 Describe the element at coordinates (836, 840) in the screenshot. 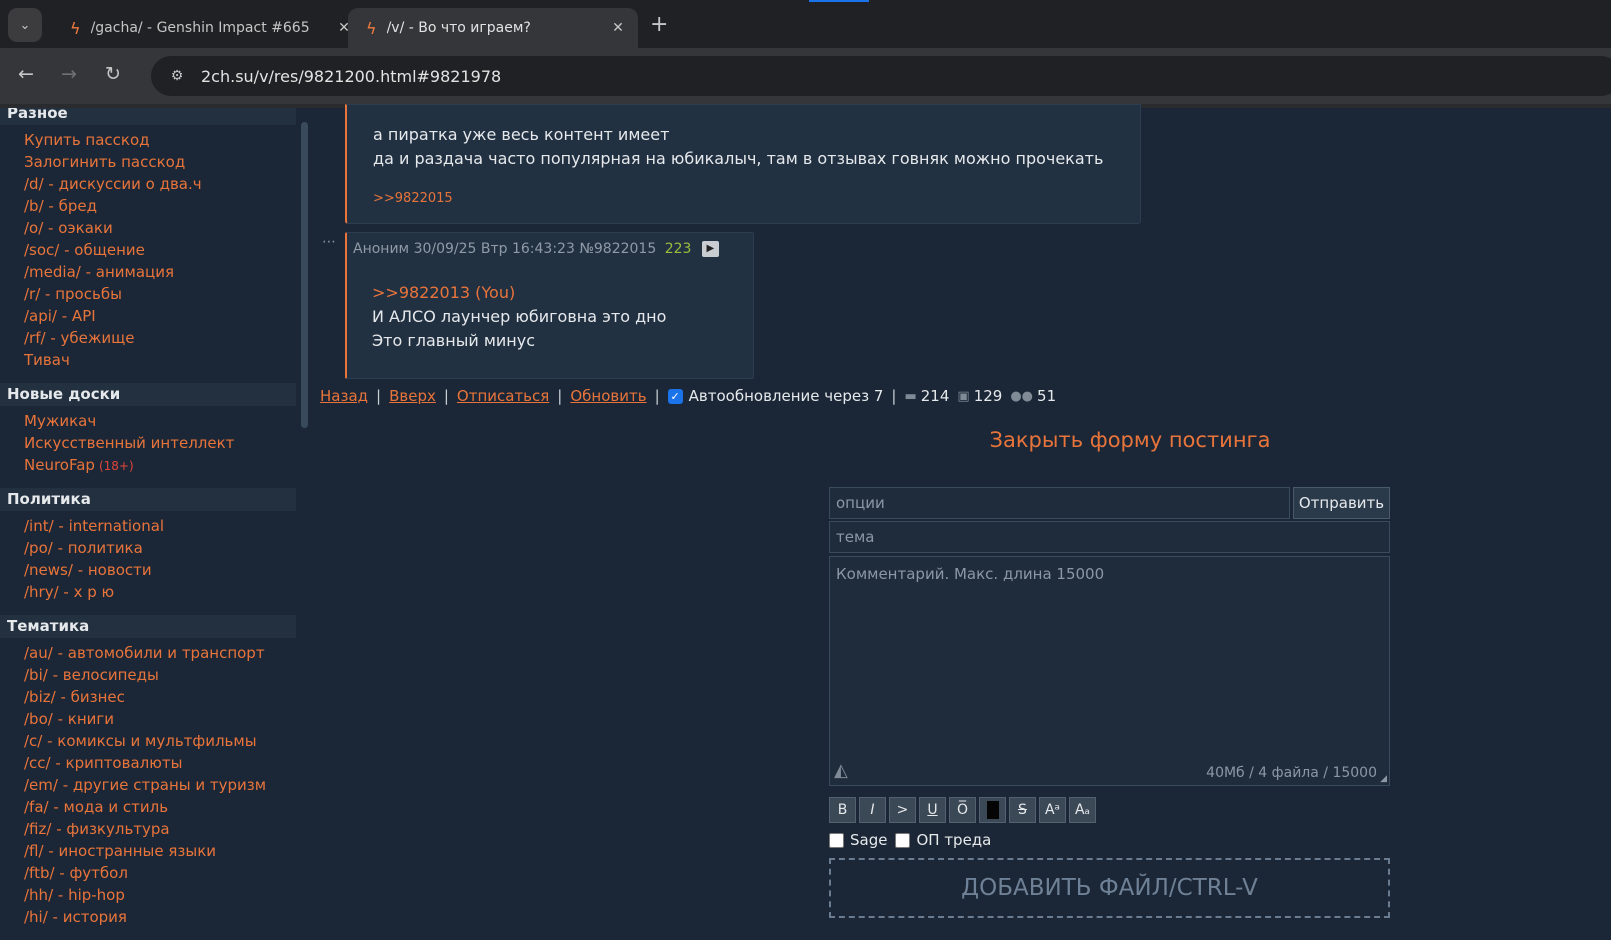

I see `sage-checkbox` at that location.